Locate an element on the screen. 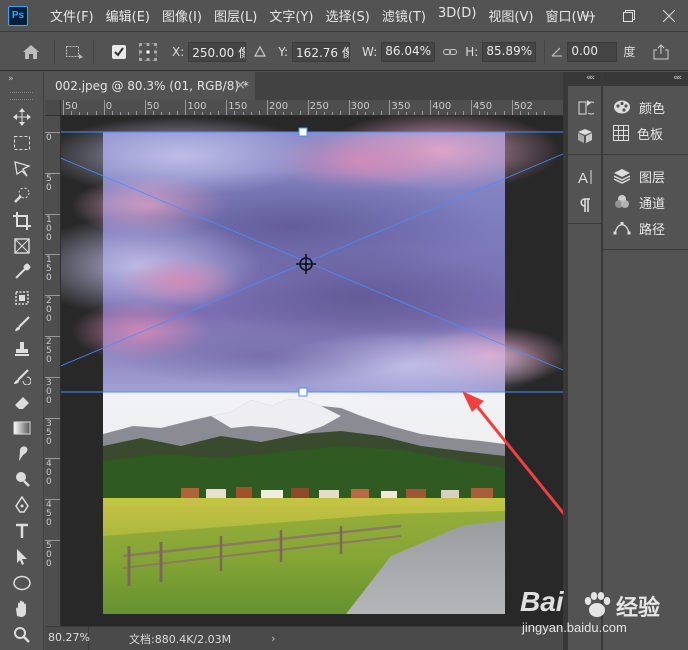  3d-panel-button is located at coordinates (584, 136).